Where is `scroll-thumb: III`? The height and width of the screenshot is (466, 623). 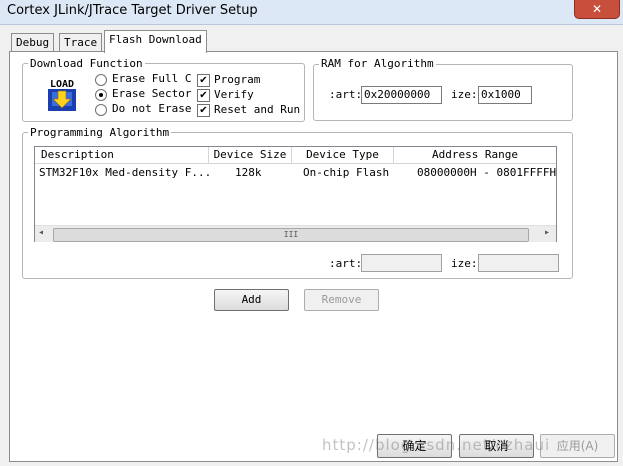
scroll-thumb: III is located at coordinates (291, 235).